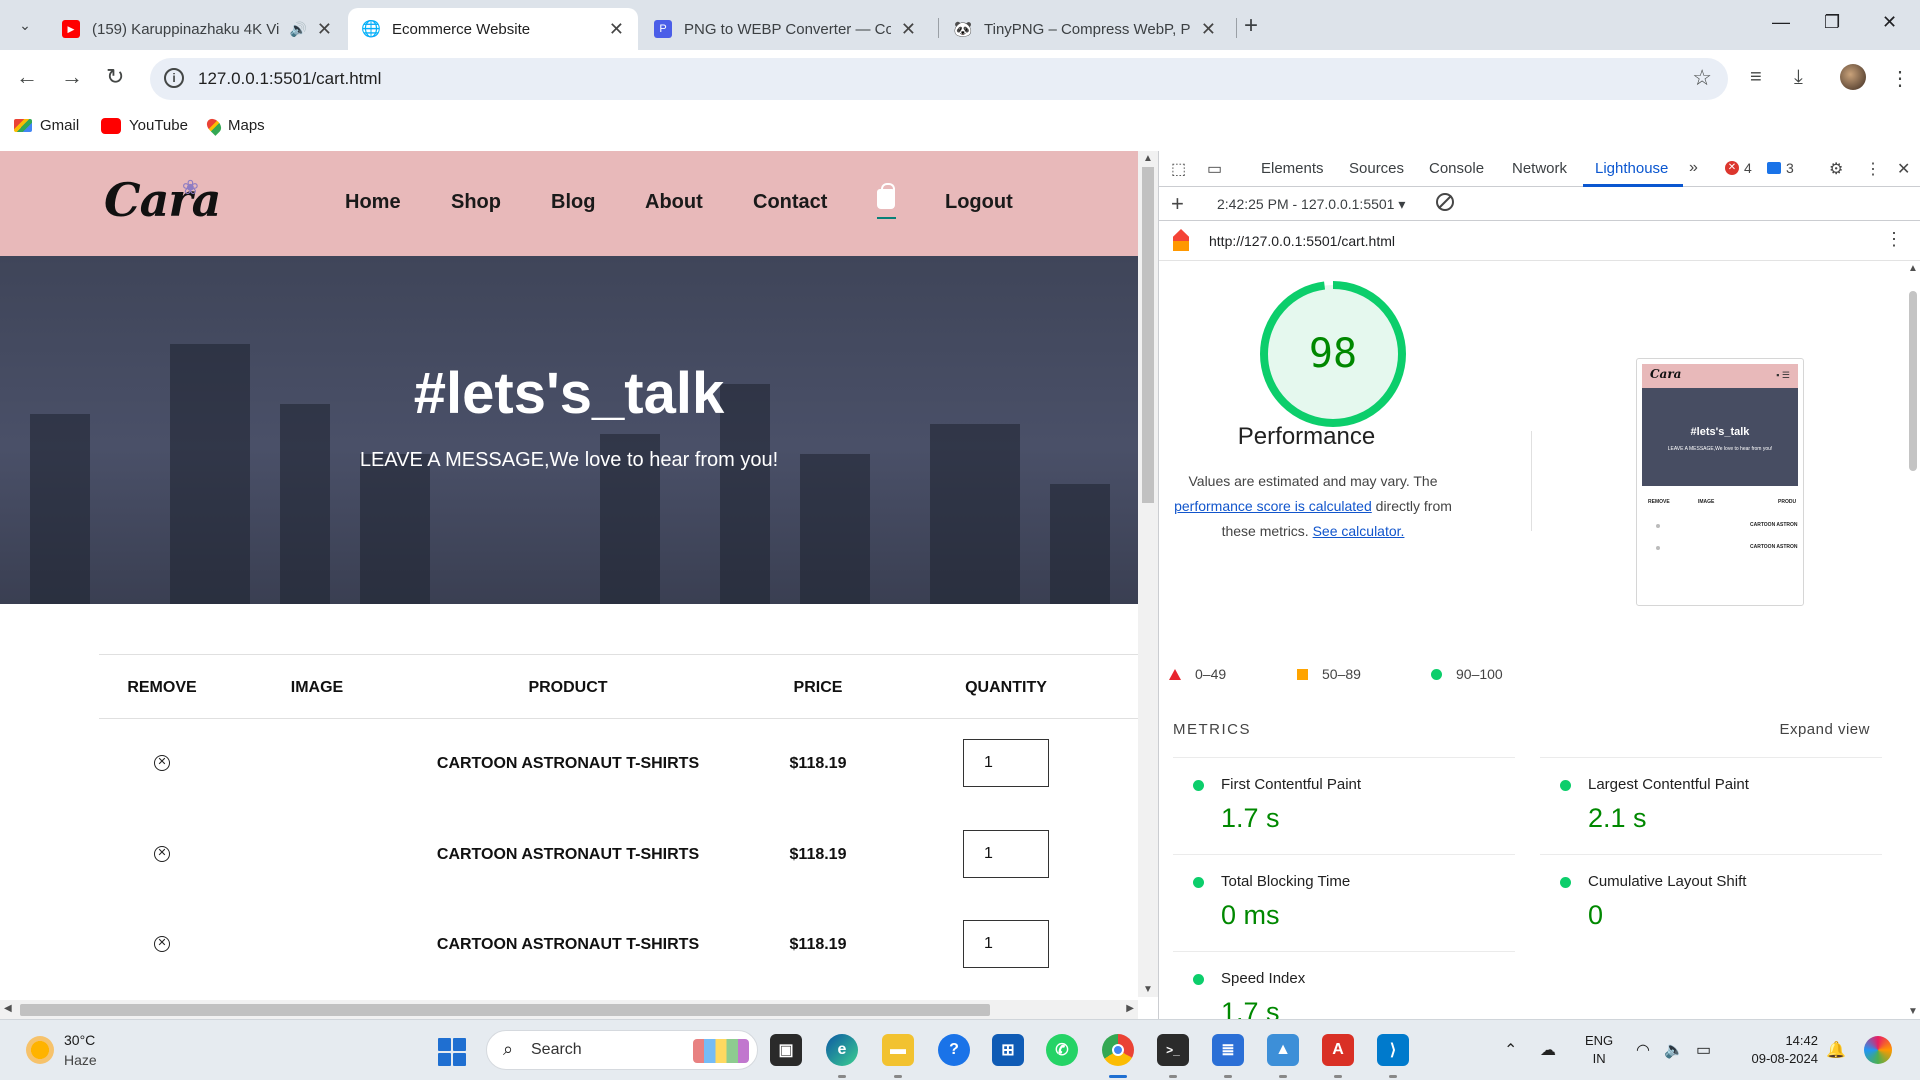 The image size is (1920, 1080). Describe the element at coordinates (72, 77) in the screenshot. I see `forward-arrow-icon: →` at that location.